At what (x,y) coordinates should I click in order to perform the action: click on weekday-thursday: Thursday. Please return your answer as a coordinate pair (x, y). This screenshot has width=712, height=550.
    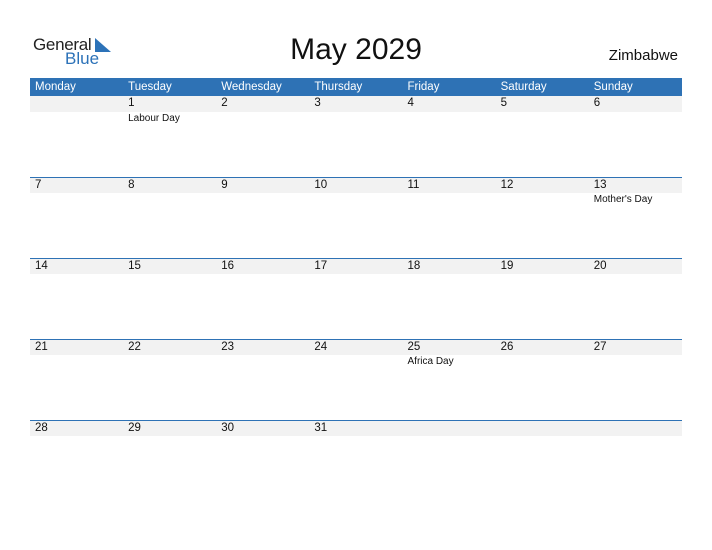
    Looking at the image, I should click on (338, 87).